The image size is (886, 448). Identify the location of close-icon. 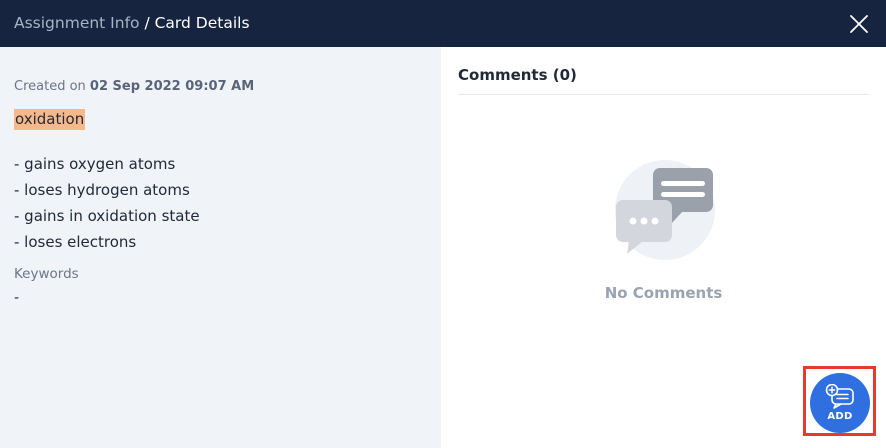
(859, 24).